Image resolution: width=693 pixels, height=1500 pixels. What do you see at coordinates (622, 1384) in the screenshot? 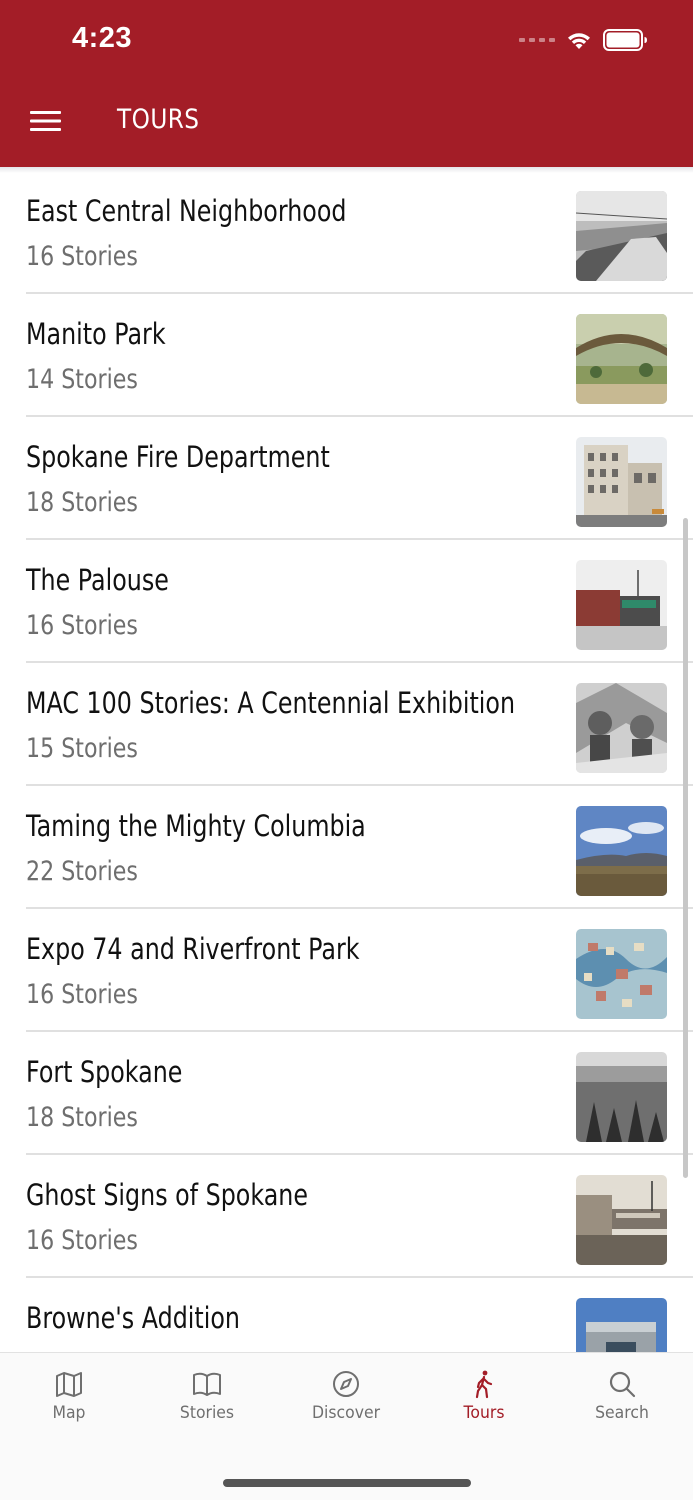
I see `search-icon` at bounding box center [622, 1384].